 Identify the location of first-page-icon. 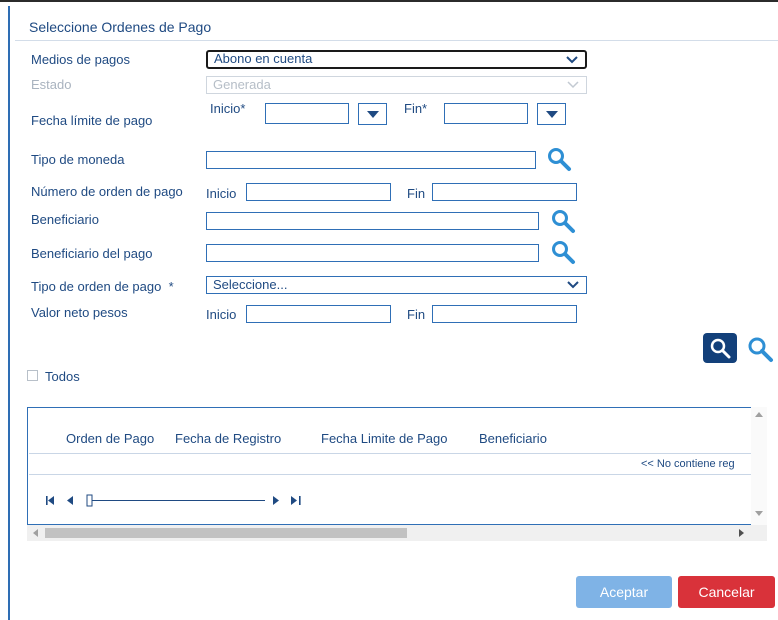
(50, 500).